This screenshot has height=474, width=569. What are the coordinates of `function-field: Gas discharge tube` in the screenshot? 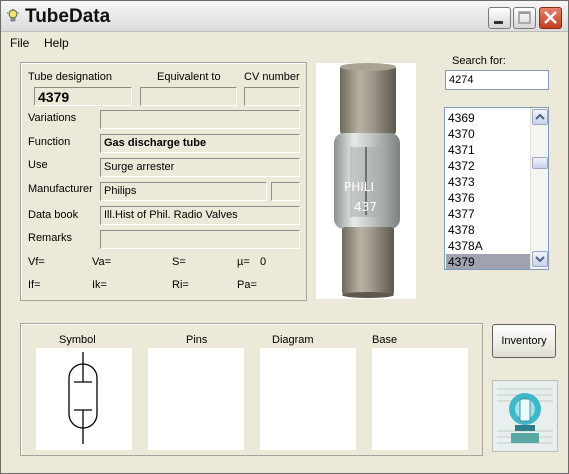 It's located at (200, 143).